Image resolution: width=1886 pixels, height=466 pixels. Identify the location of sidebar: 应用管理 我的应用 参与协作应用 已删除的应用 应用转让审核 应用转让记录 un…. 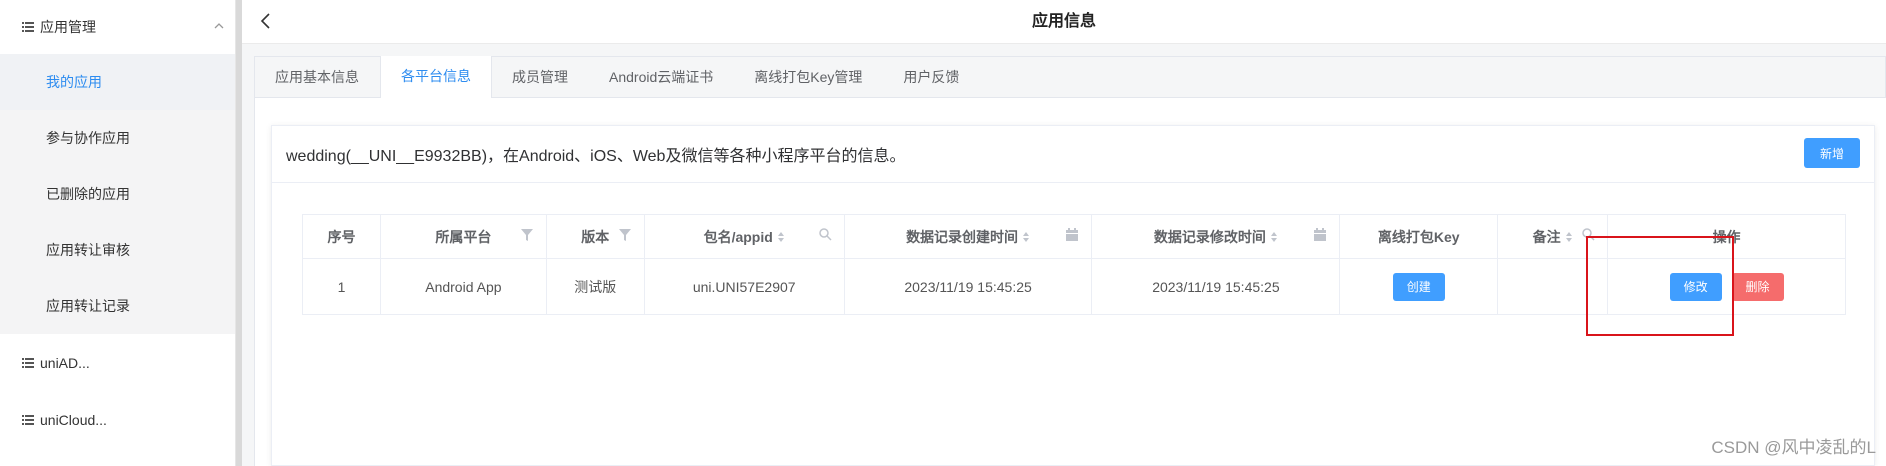
(118, 233).